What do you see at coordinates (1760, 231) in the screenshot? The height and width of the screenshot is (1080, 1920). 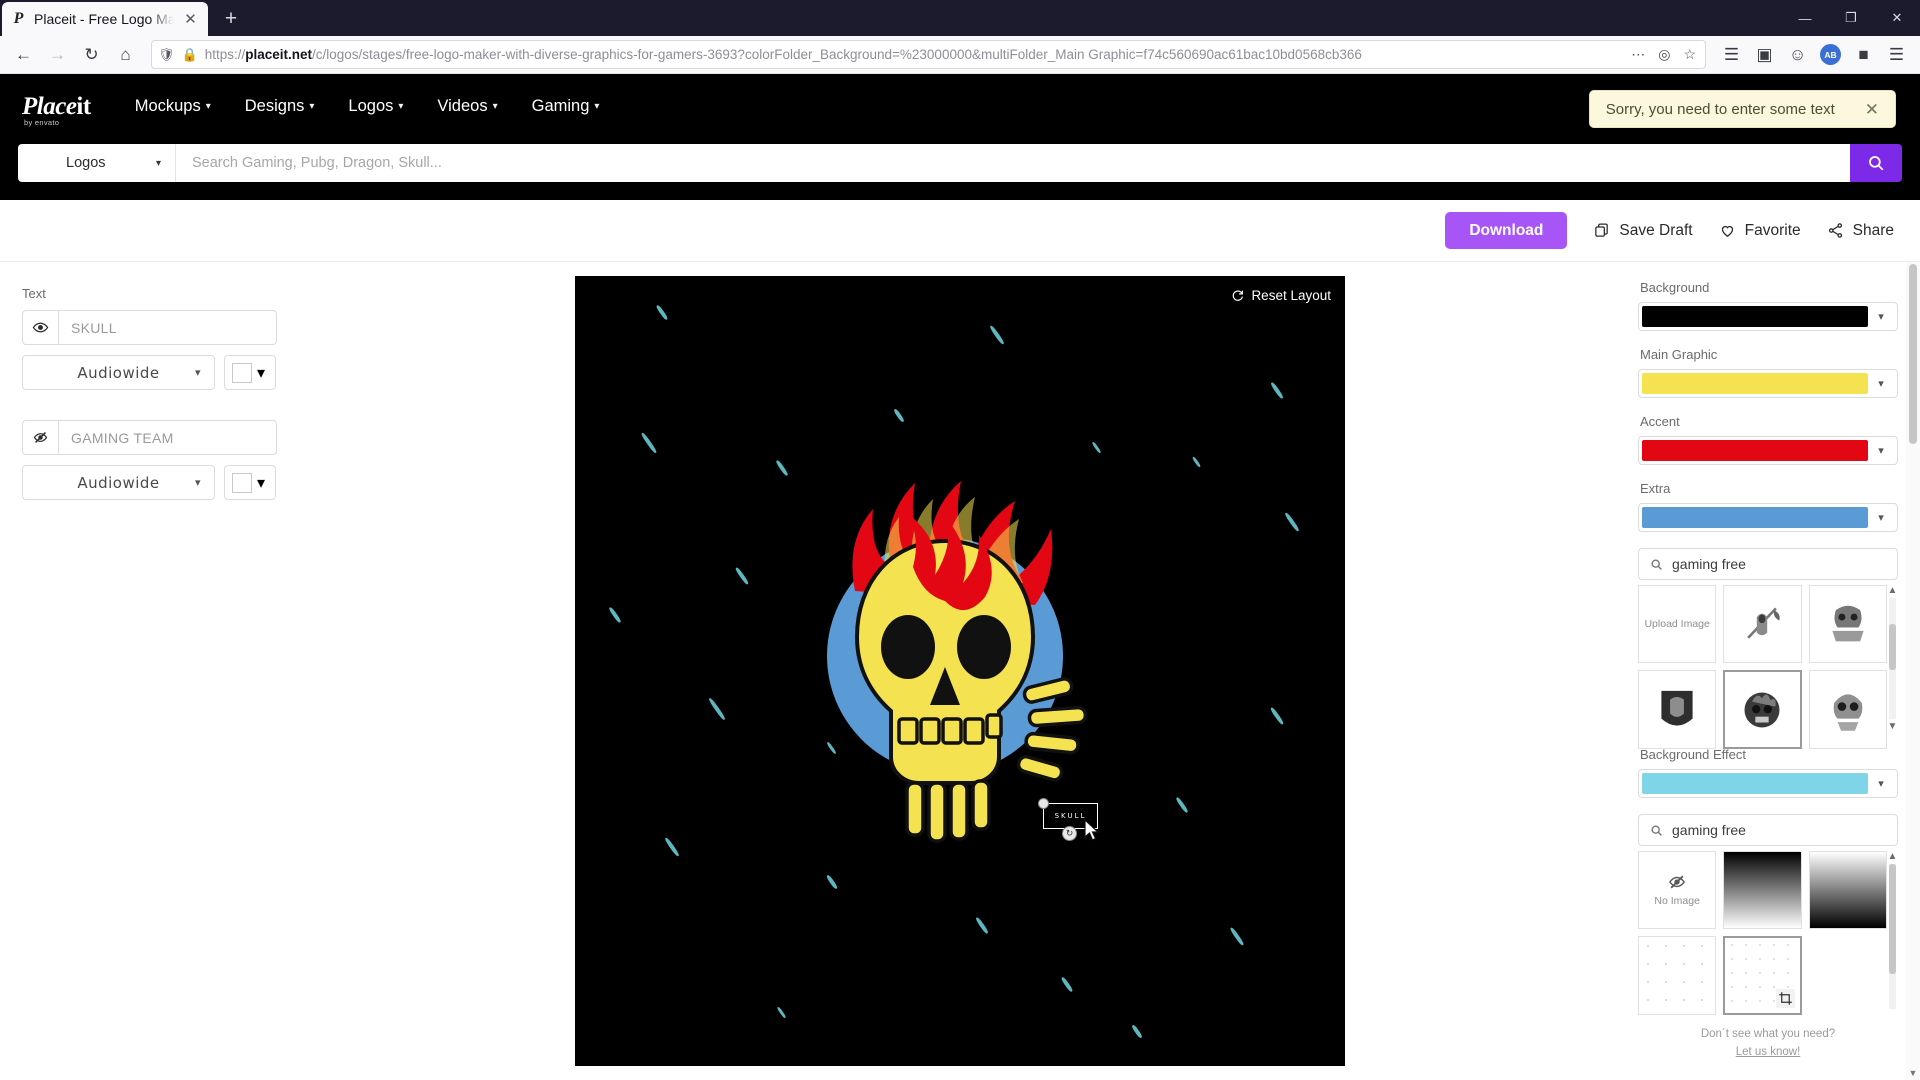 I see `favorite-button: Favorite` at bounding box center [1760, 231].